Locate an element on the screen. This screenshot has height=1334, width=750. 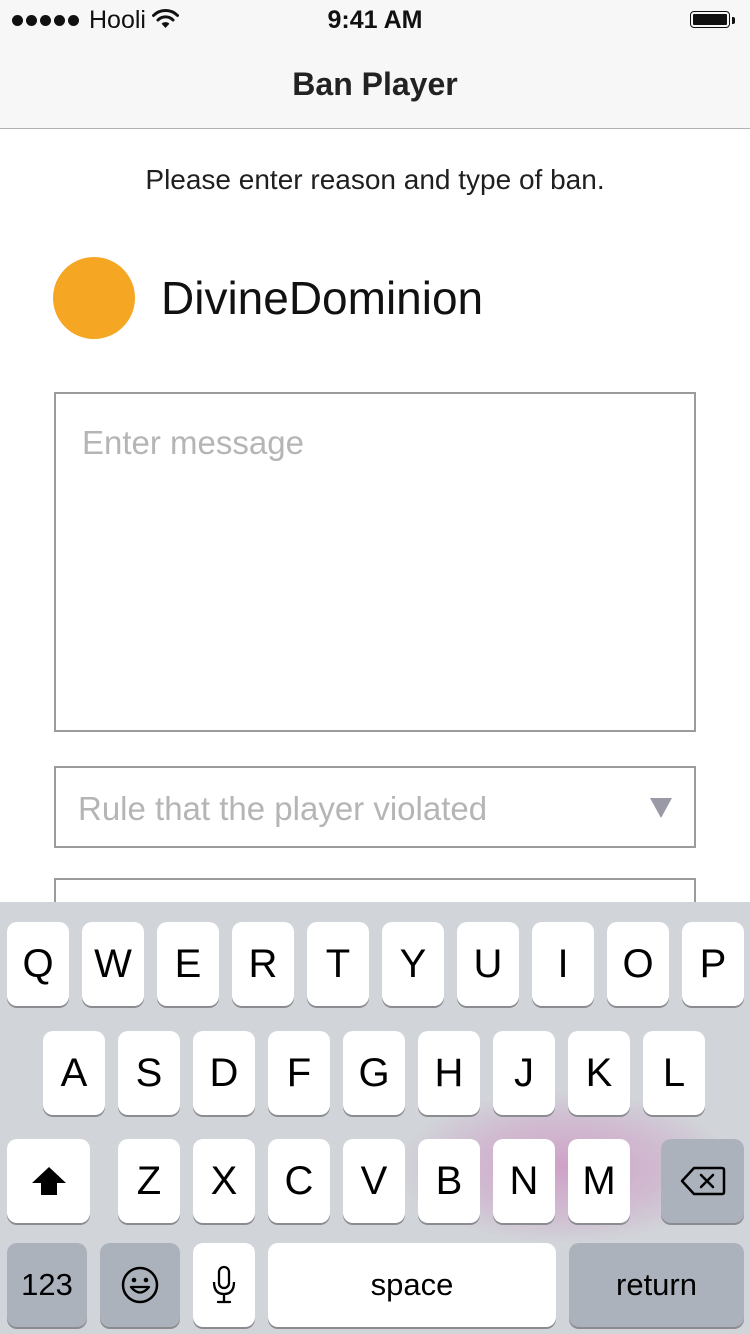
key-b: B is located at coordinates (449, 1181).